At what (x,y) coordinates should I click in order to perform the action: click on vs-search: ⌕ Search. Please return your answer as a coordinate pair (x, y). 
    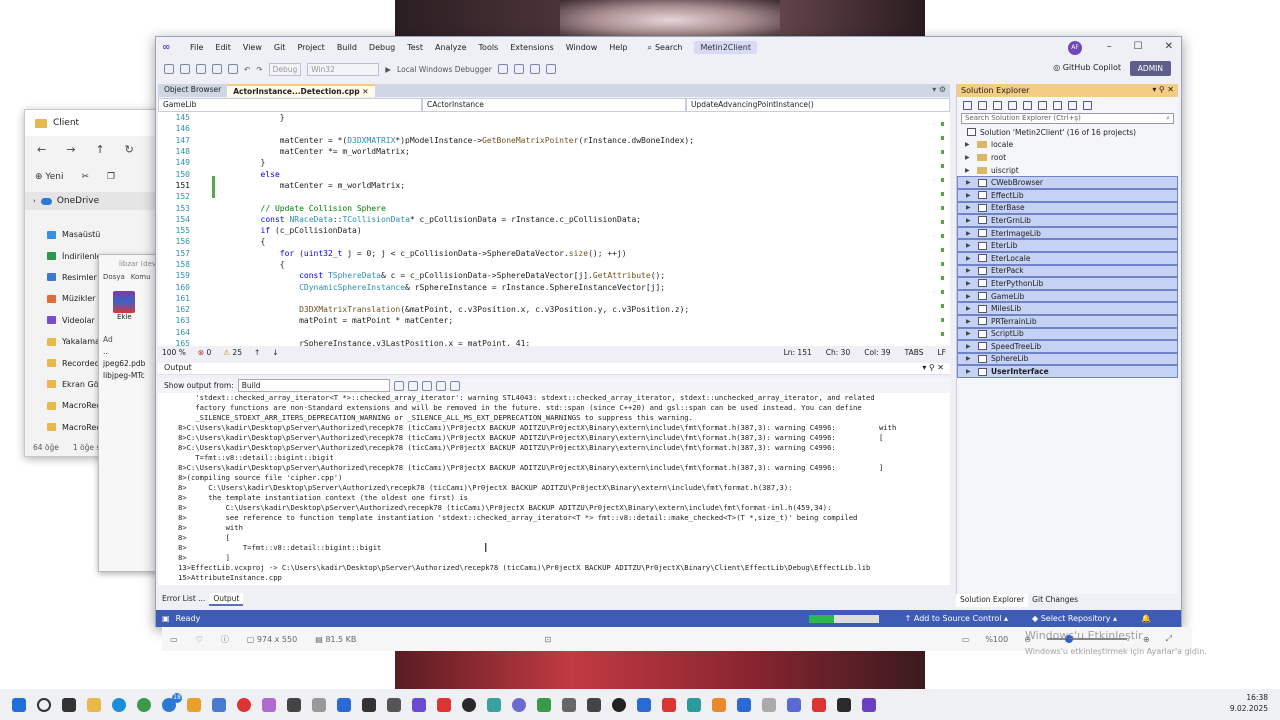
    Looking at the image, I should click on (664, 48).